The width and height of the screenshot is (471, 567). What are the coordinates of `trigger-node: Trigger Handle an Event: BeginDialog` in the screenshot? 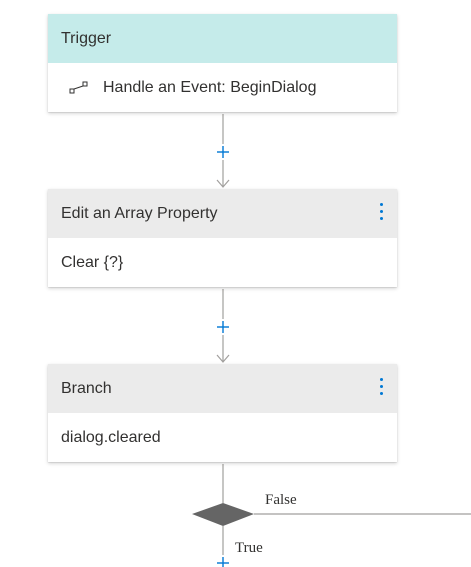 It's located at (222, 63).